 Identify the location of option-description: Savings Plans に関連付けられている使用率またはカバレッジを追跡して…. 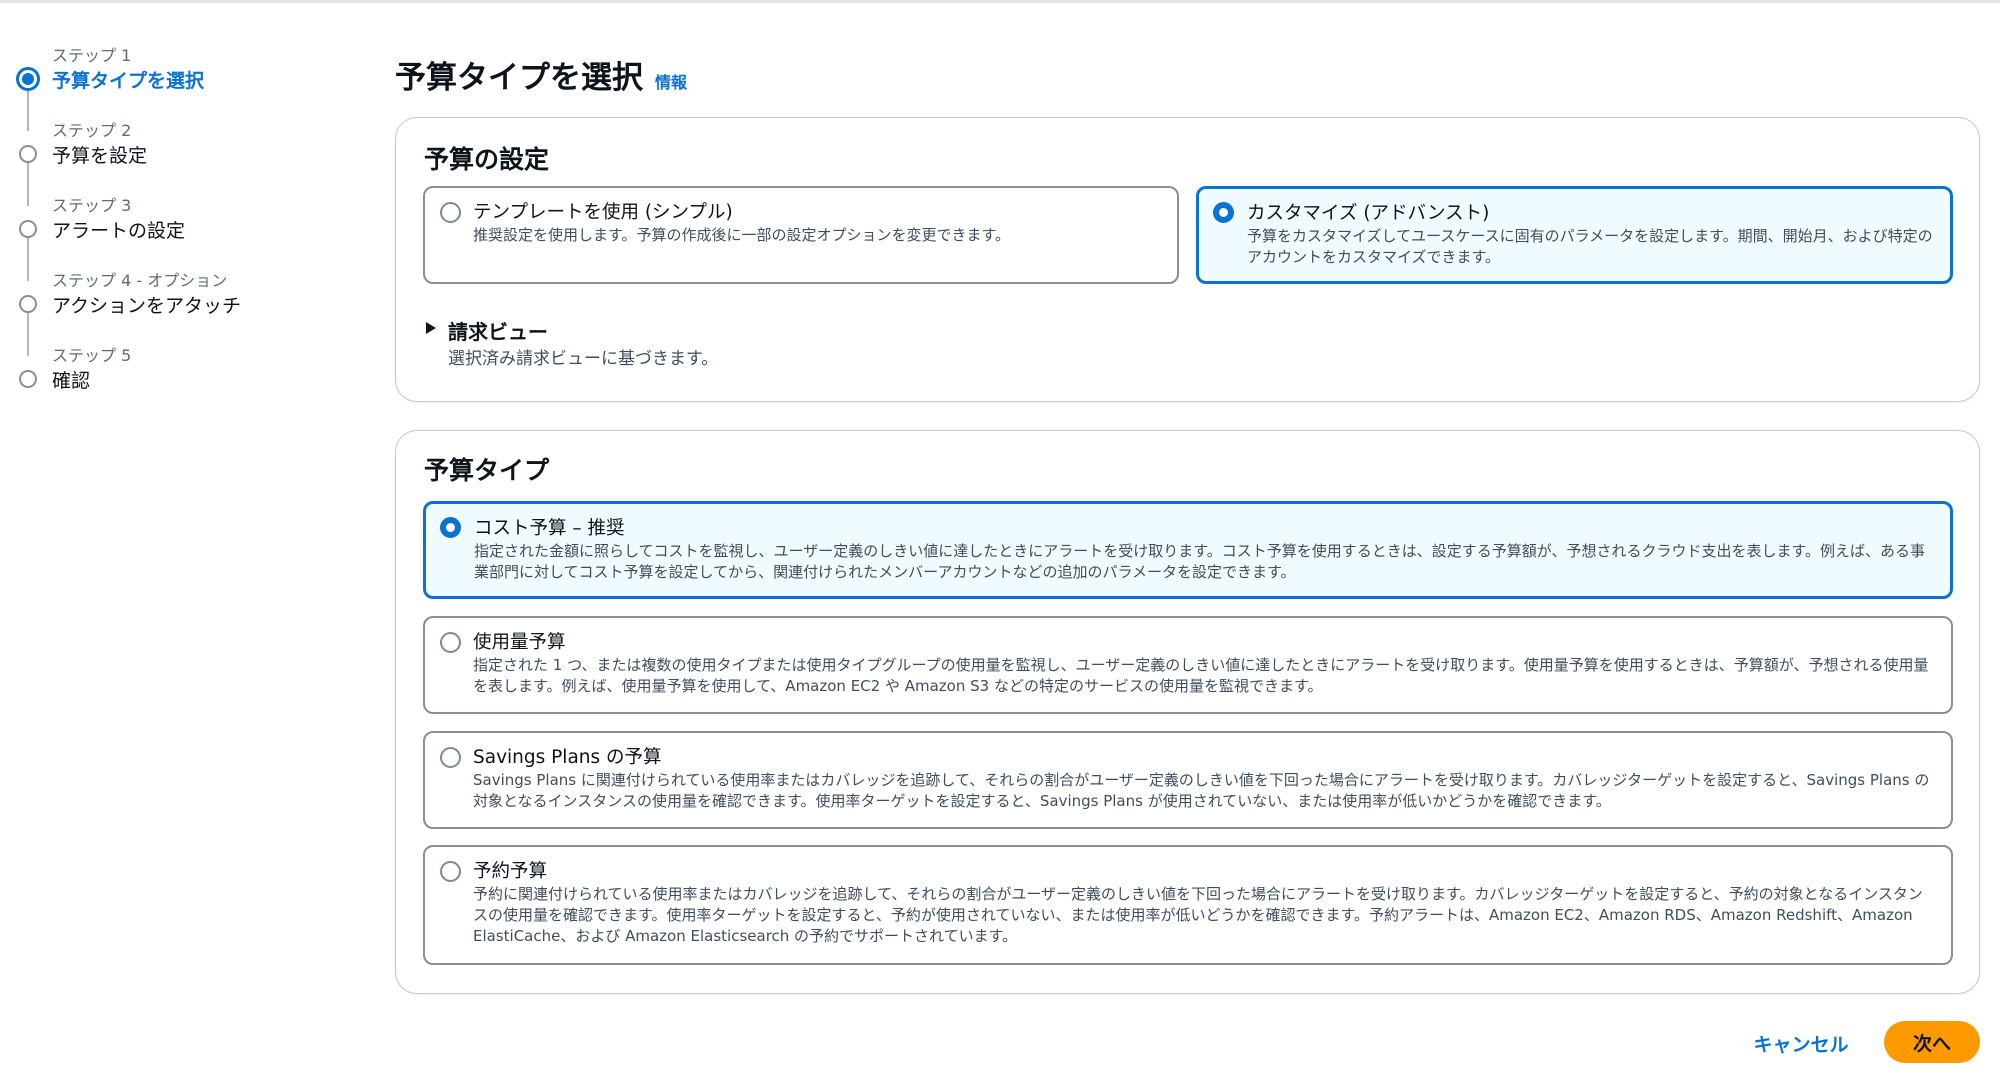
(1201, 790).